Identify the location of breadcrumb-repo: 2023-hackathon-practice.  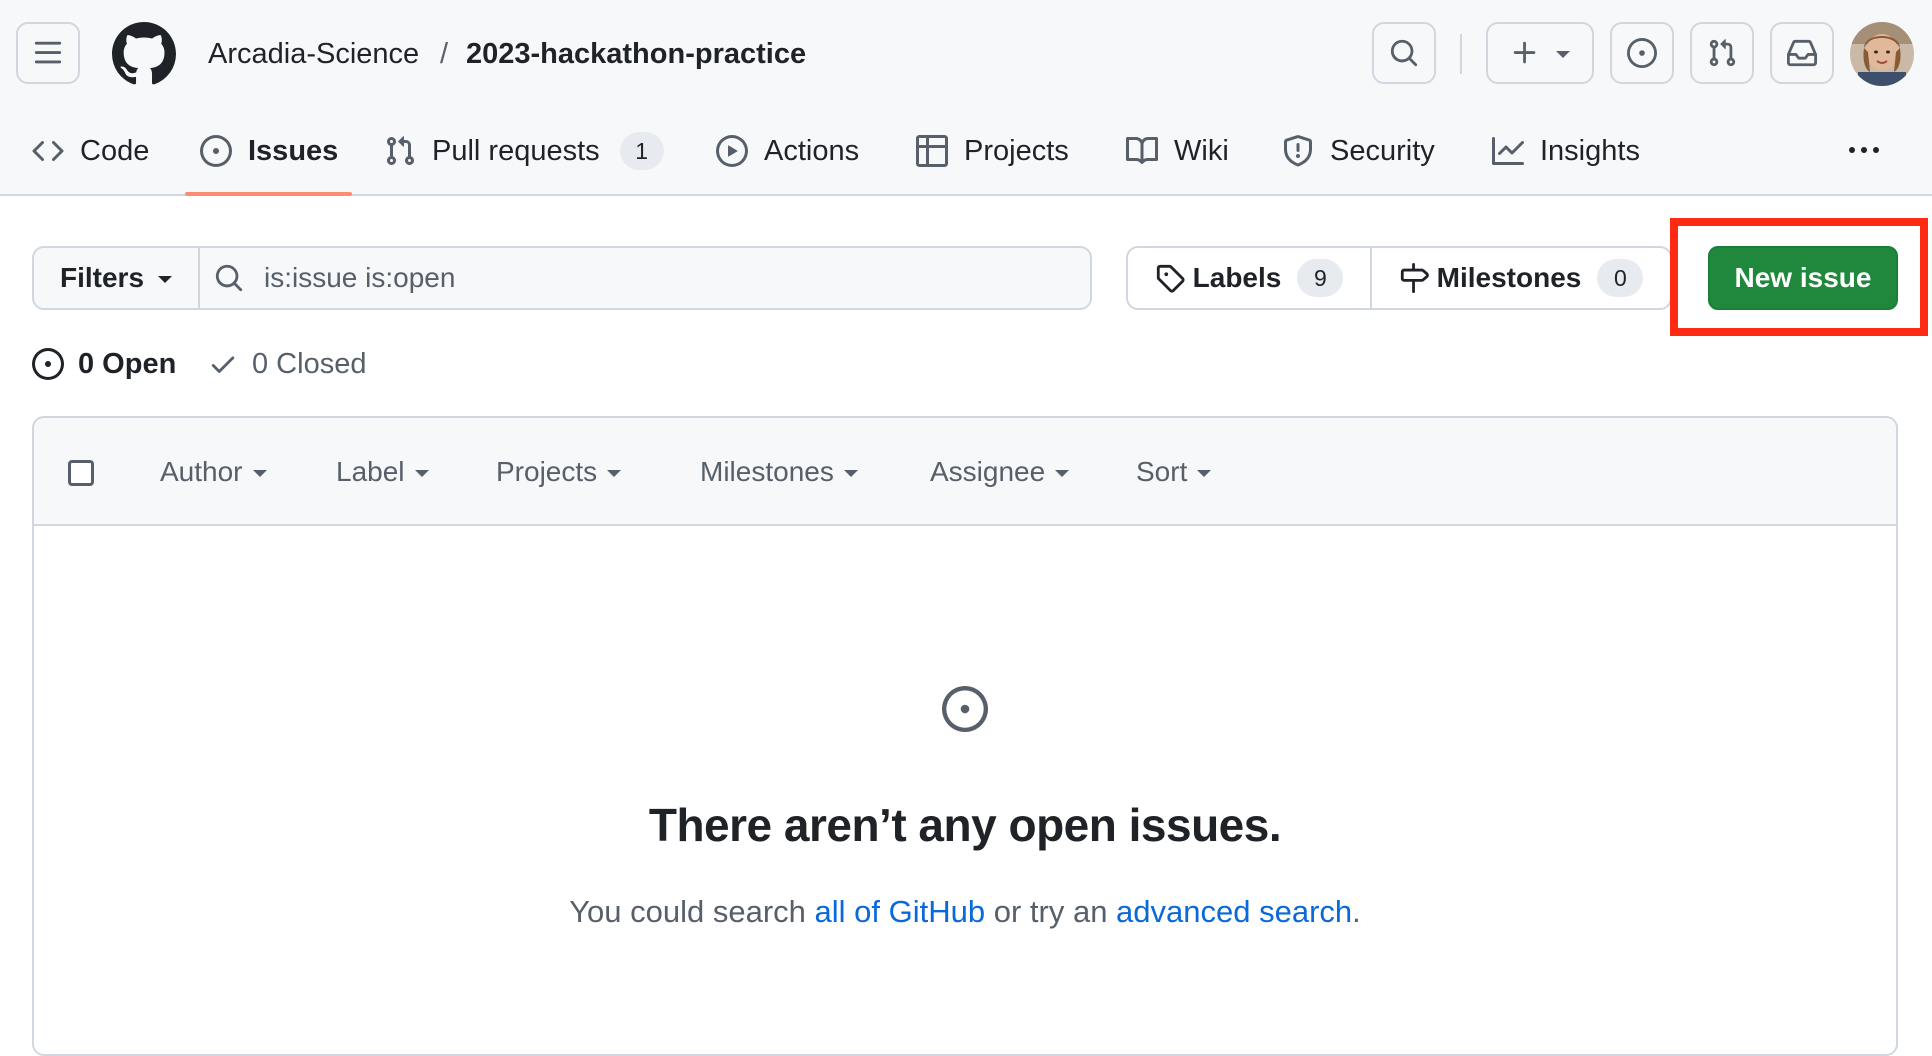
(636, 54).